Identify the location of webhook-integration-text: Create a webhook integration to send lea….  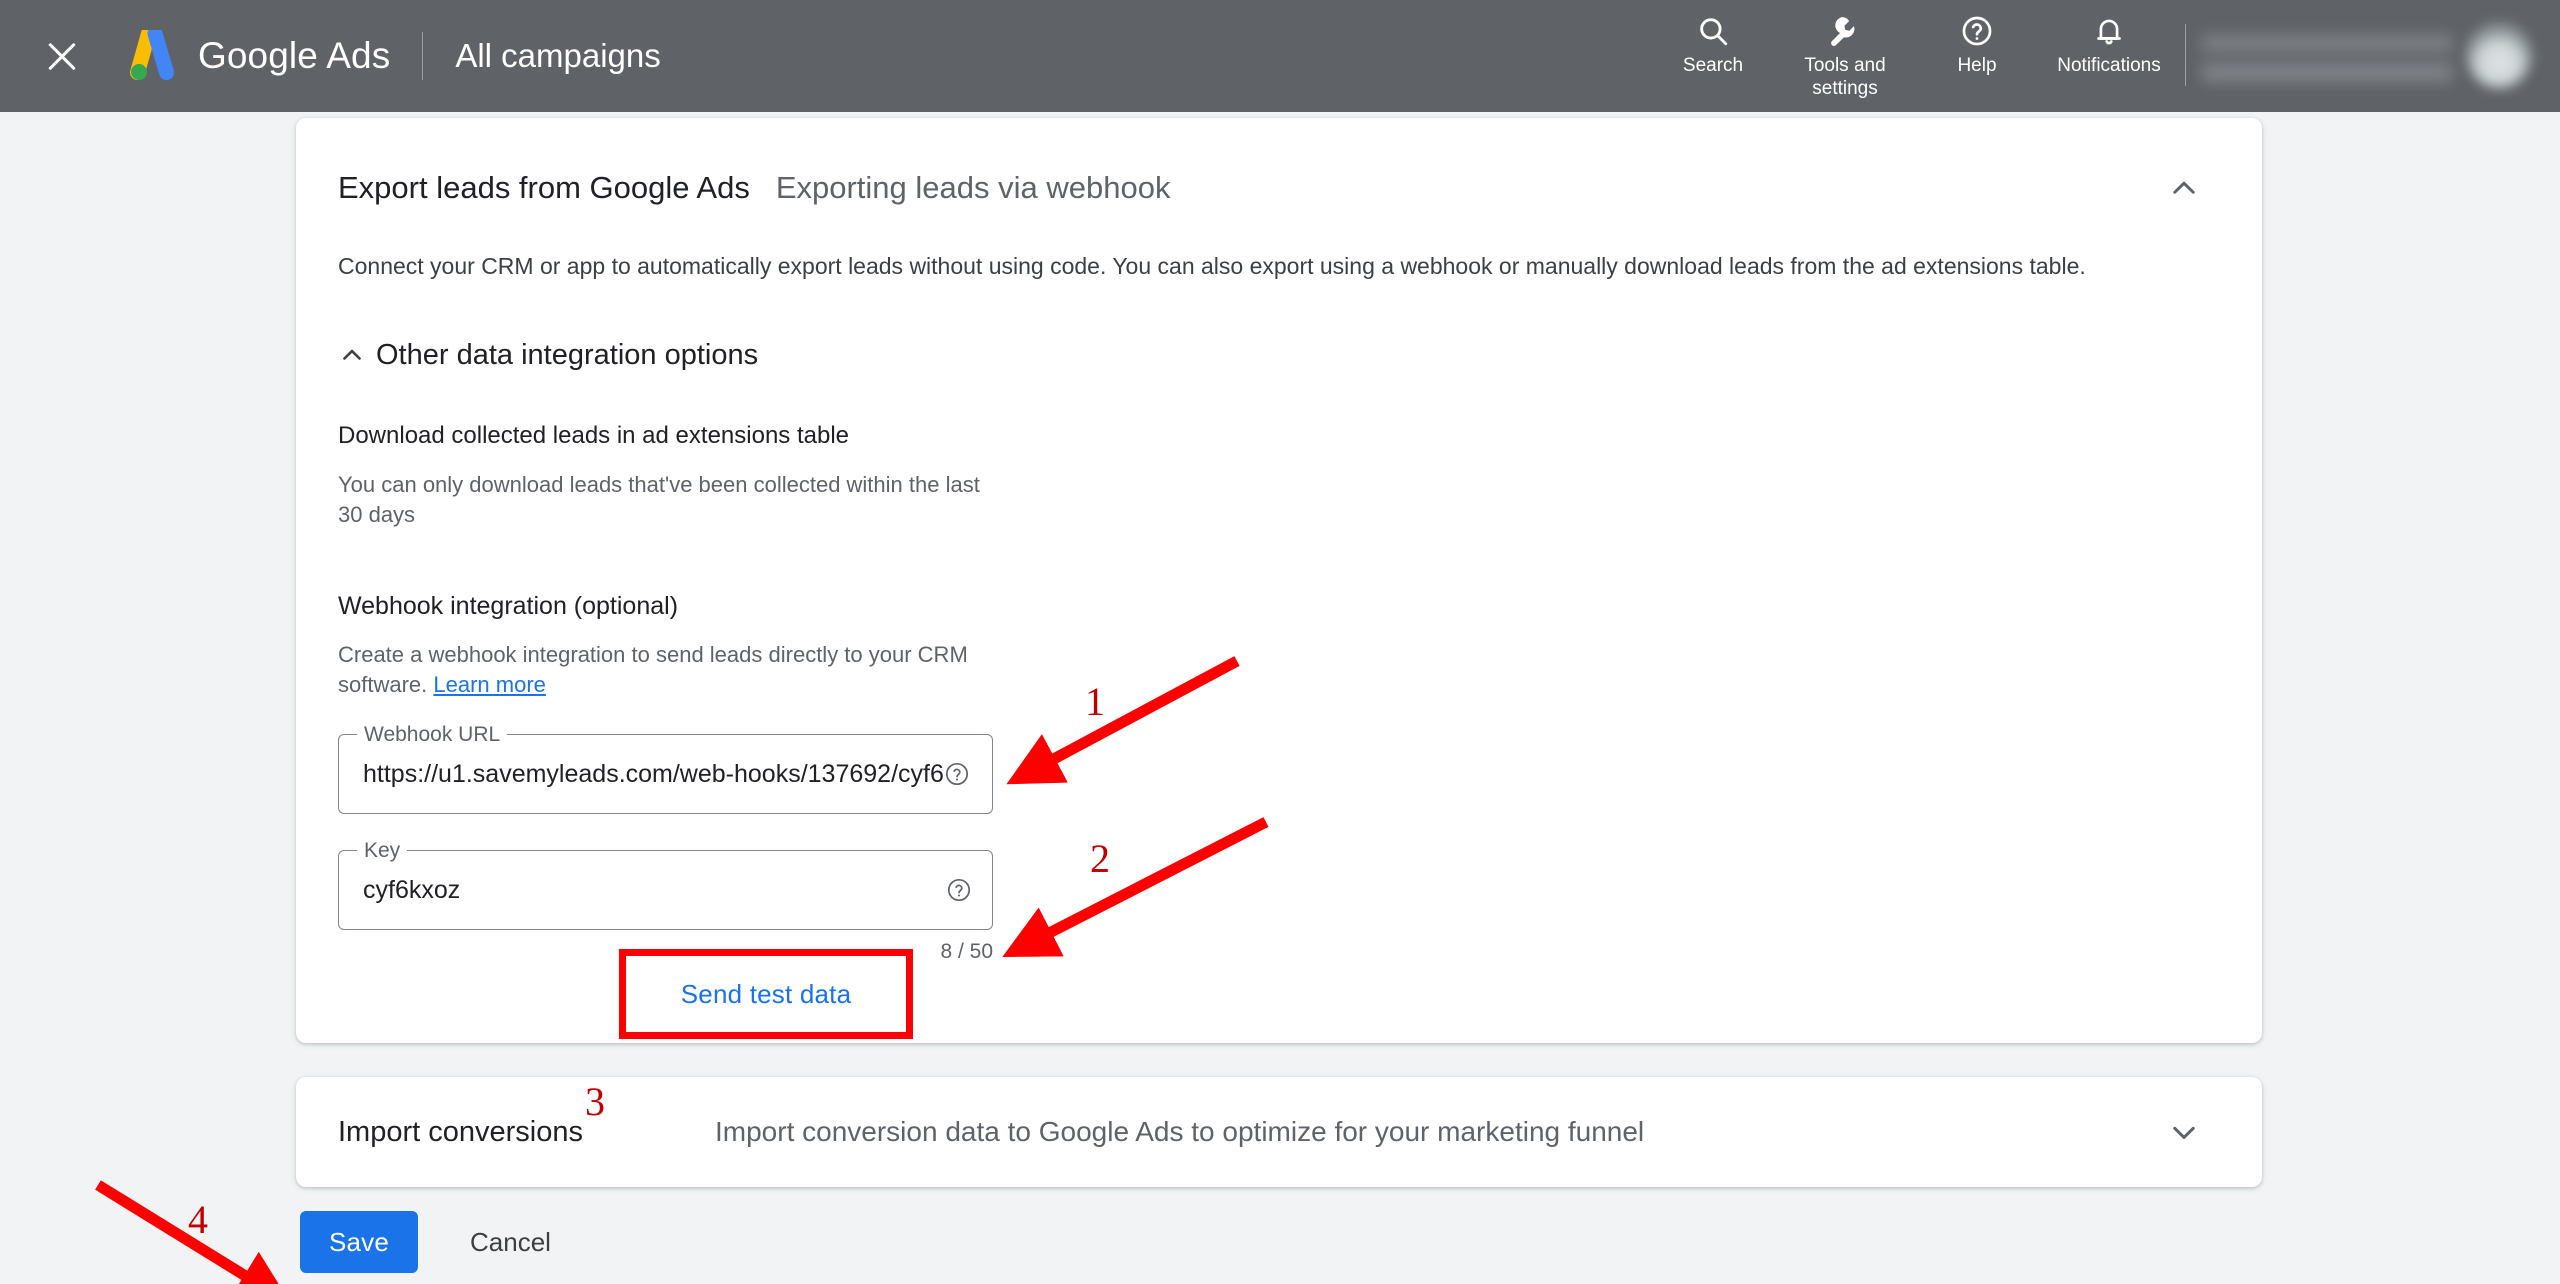
(636, 660).